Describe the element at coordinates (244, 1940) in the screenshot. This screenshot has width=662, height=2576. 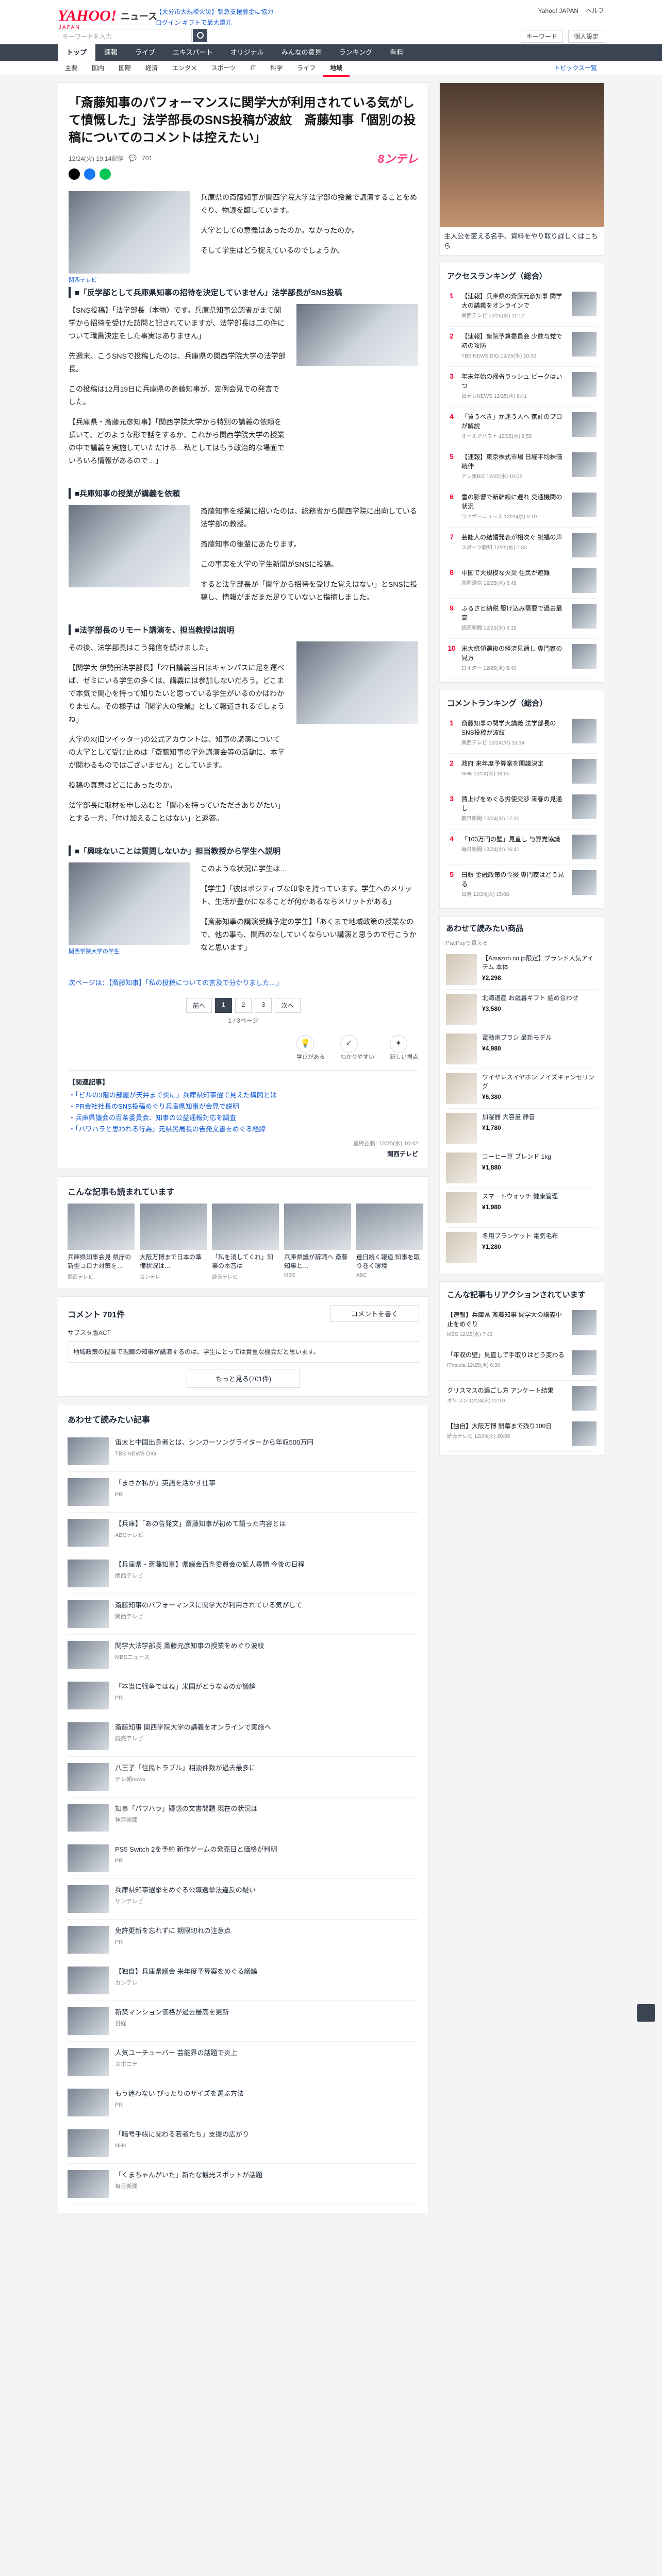
I see `reco-item: 免許更新を忘れずに 期限切れの注意点 PR` at that location.